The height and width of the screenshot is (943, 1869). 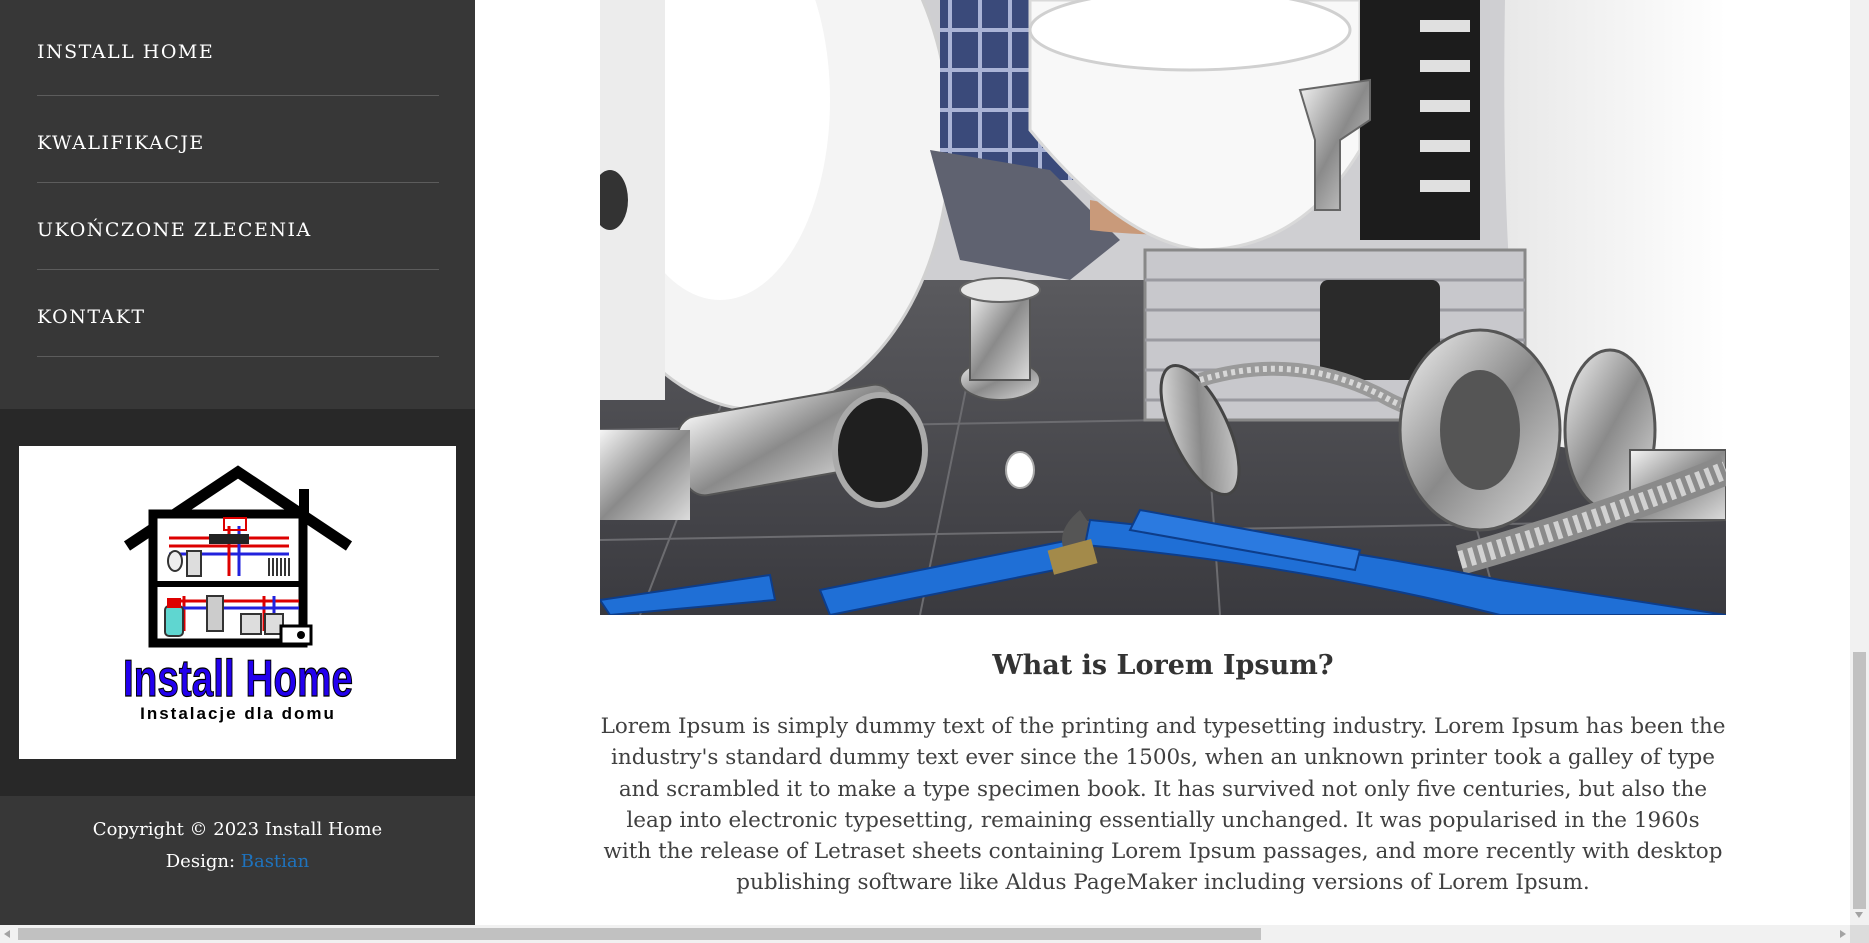 I want to click on design-label: Design:, so click(x=203, y=861).